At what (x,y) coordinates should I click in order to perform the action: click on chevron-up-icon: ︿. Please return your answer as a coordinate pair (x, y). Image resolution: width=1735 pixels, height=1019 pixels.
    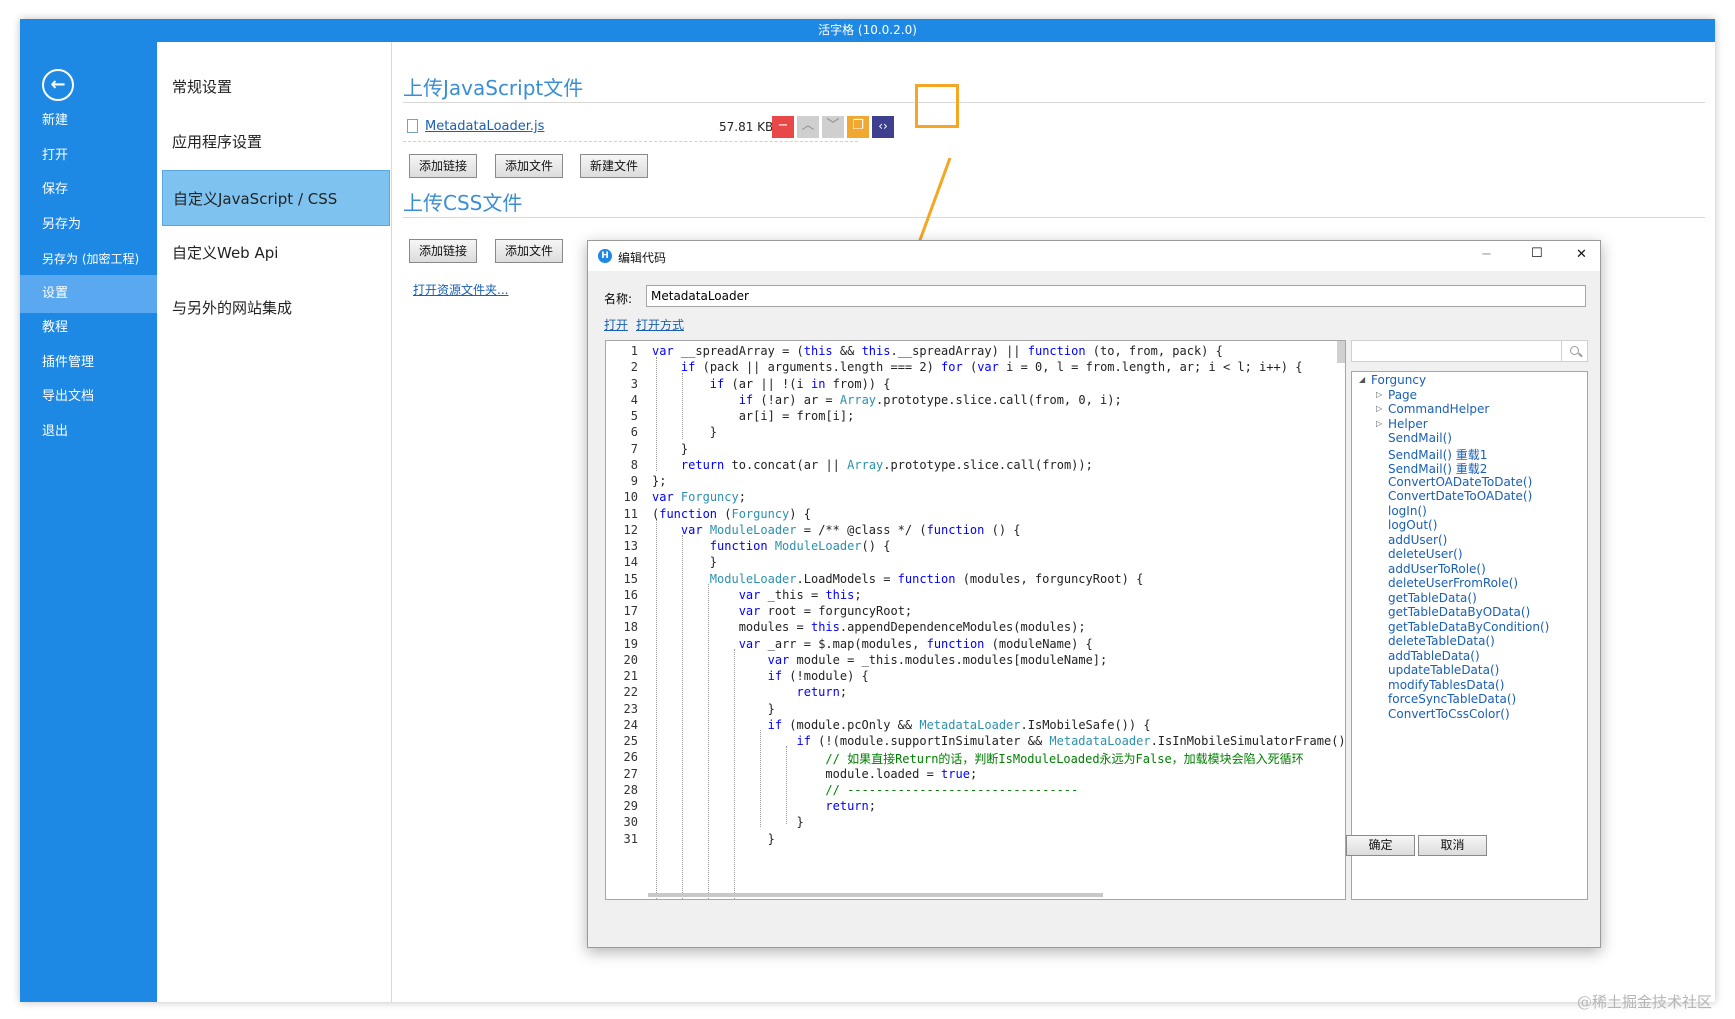
    Looking at the image, I should click on (808, 127).